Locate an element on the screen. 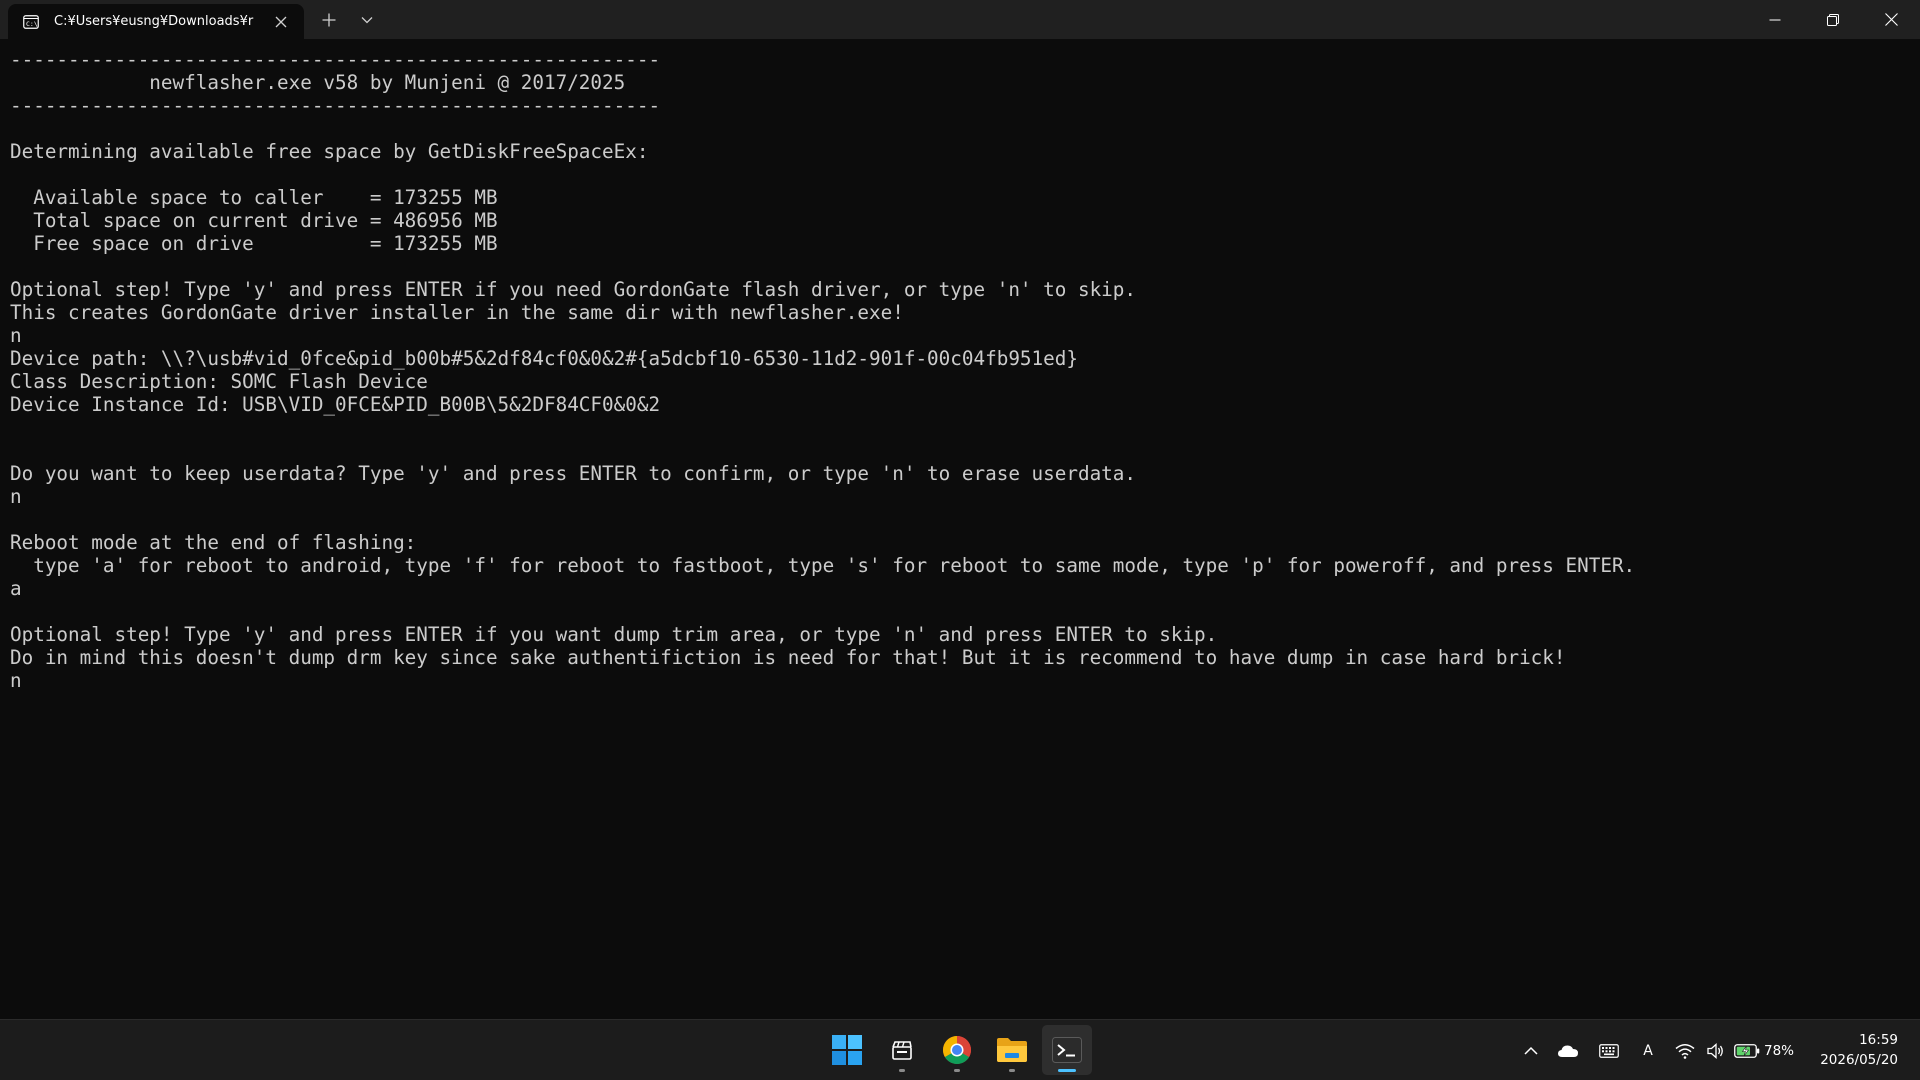 This screenshot has height=1080, width=1920. taskbar: A 78% 16:59 2026/05/20 is located at coordinates (960, 1049).